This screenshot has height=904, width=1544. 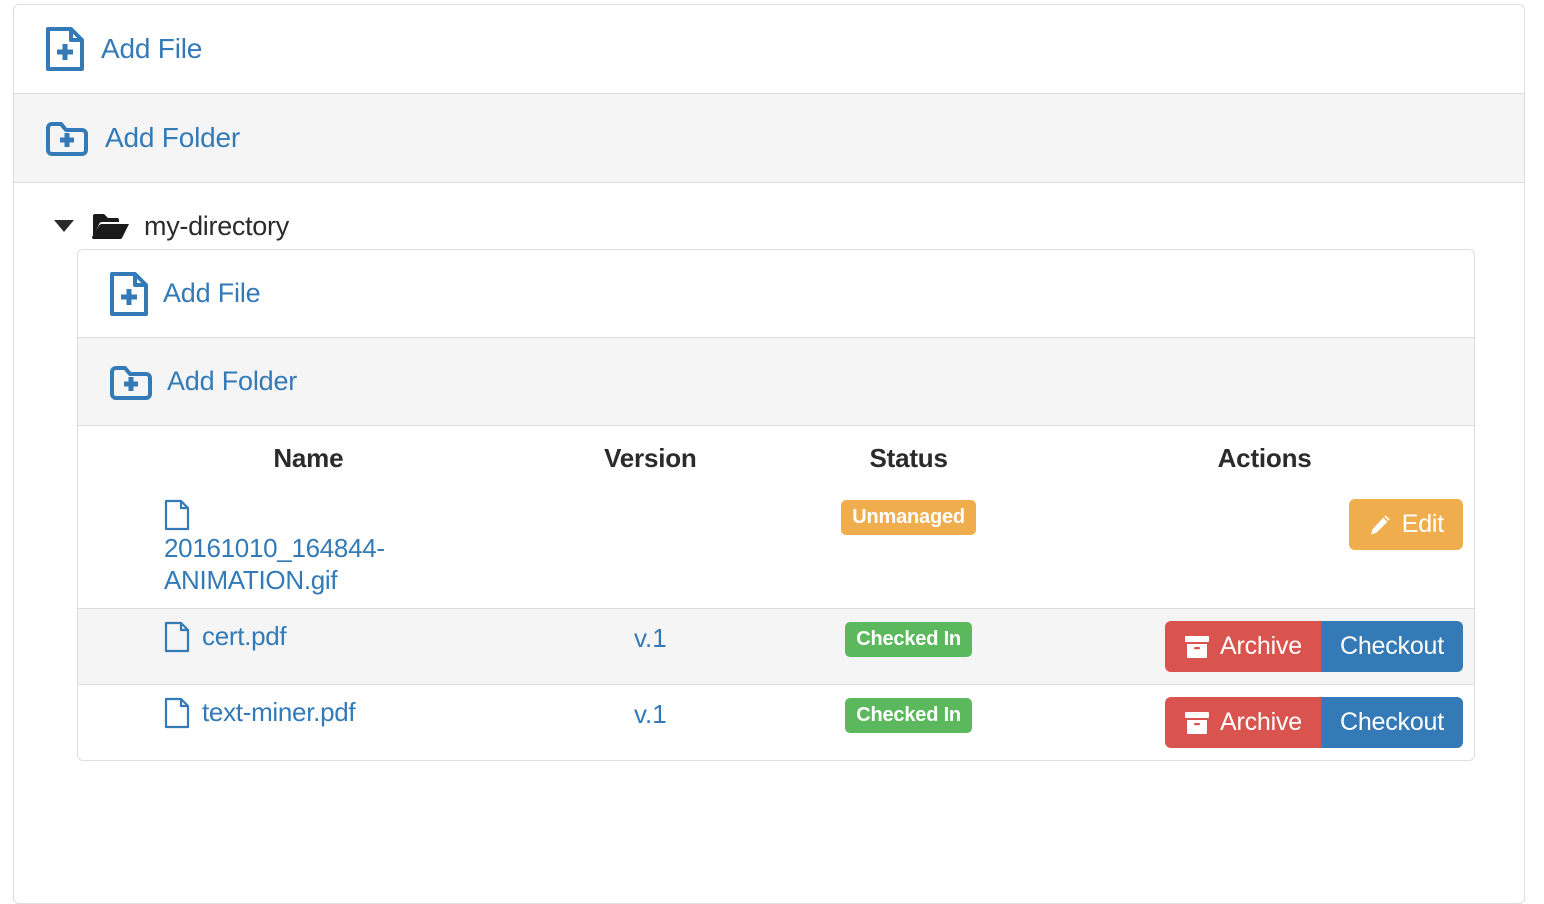 What do you see at coordinates (776, 382) in the screenshot?
I see `dir-add-folder-row: Add Folder` at bounding box center [776, 382].